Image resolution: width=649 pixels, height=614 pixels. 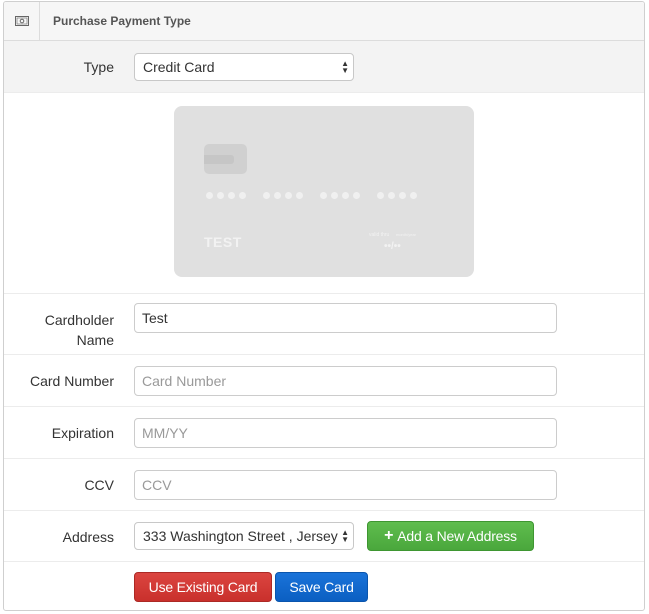 I want to click on save-card-button: Save Card, so click(x=321, y=587).